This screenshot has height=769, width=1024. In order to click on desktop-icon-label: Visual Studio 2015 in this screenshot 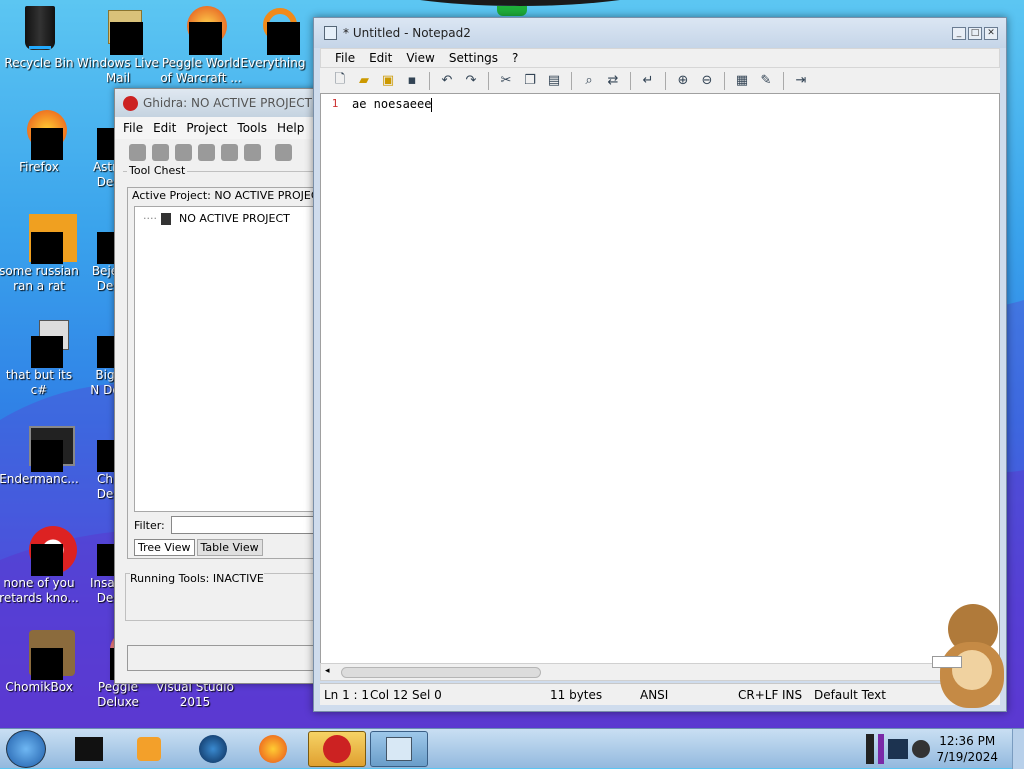, I will do `click(195, 694)`.